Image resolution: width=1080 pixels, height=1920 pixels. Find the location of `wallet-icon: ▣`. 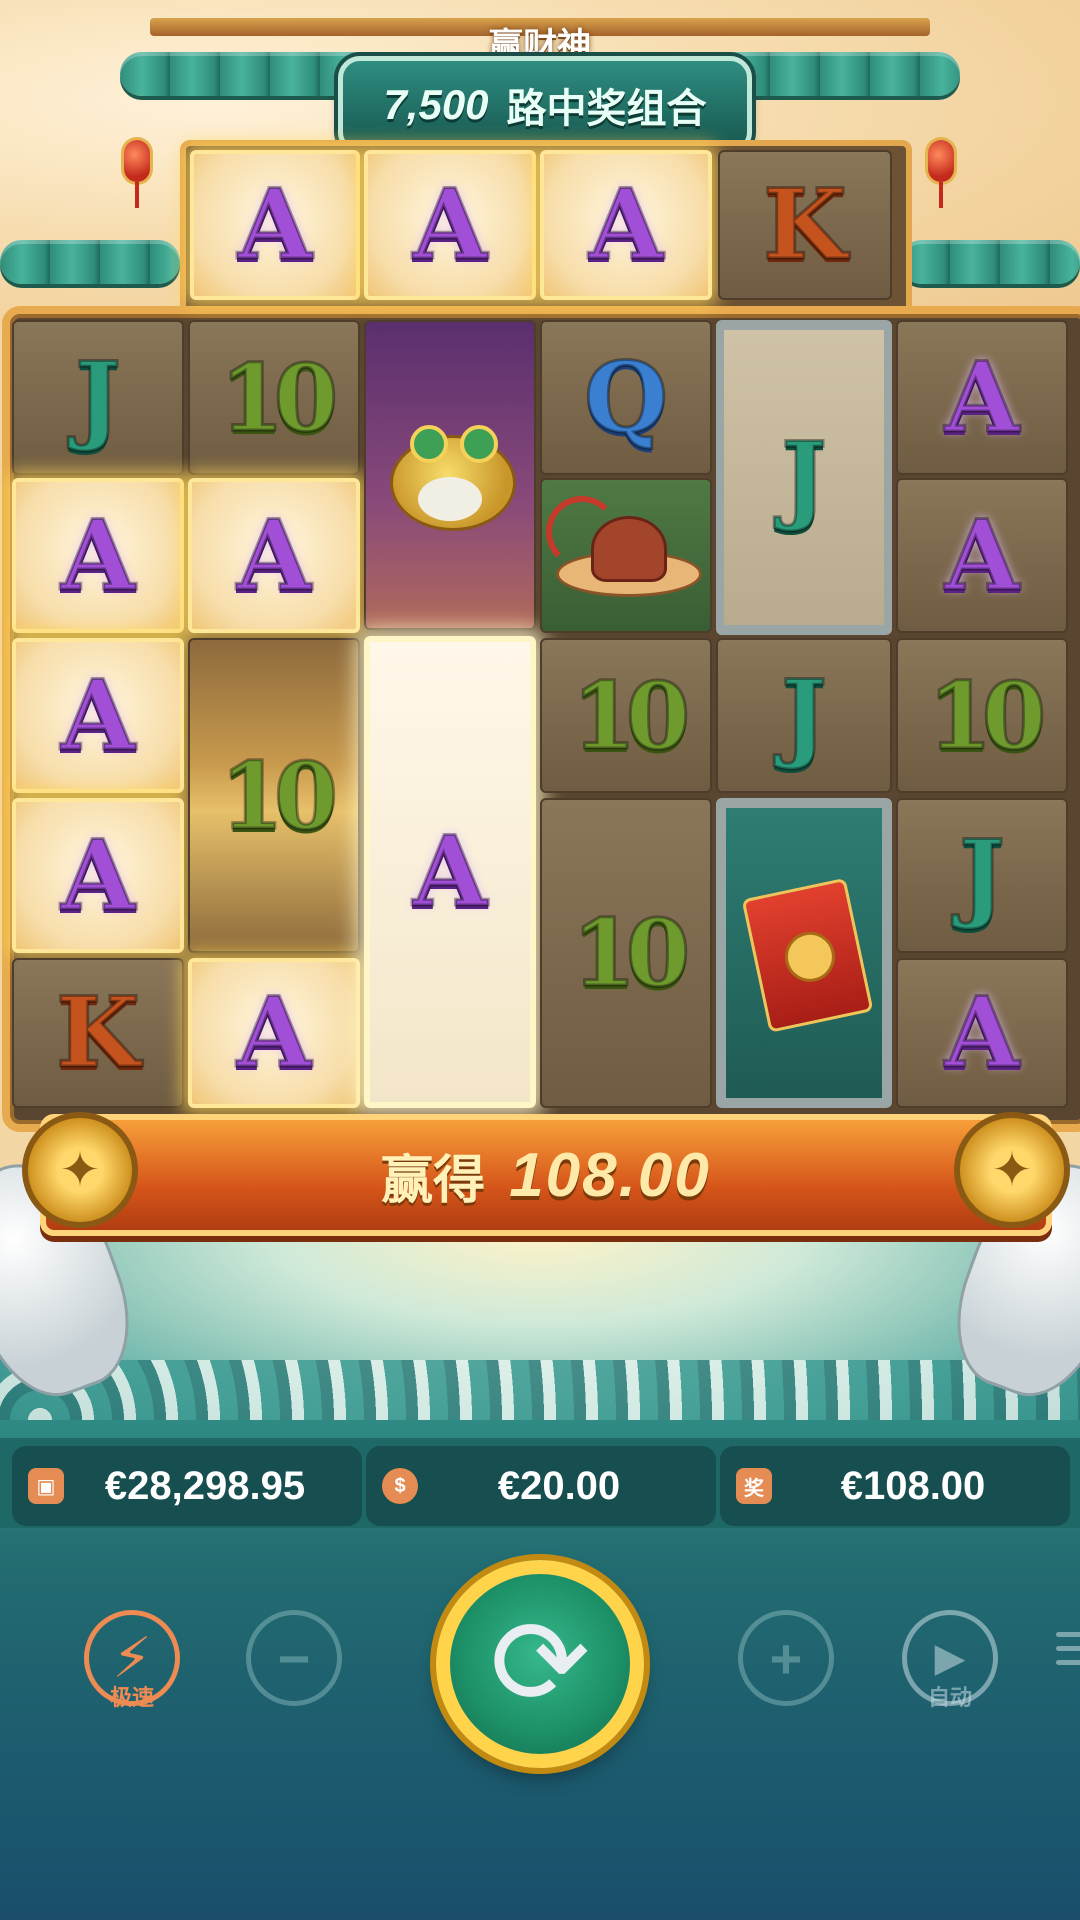

wallet-icon: ▣ is located at coordinates (46, 1486).